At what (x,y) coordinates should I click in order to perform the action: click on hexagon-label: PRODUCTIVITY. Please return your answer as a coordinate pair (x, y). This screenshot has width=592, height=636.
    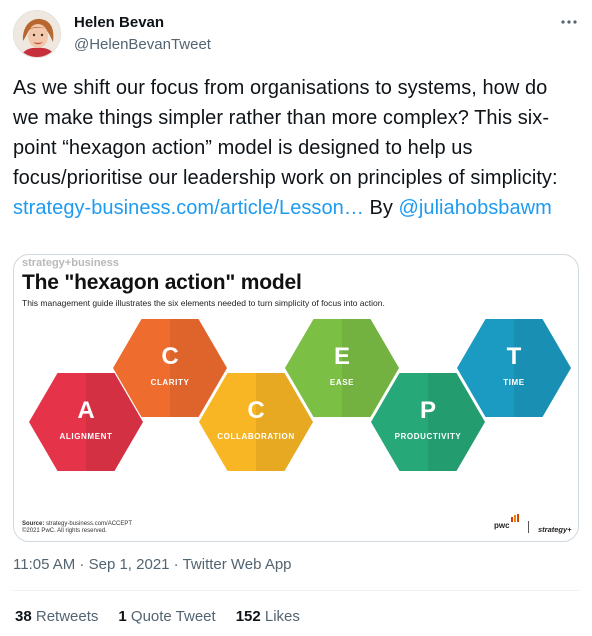
    Looking at the image, I should click on (428, 436).